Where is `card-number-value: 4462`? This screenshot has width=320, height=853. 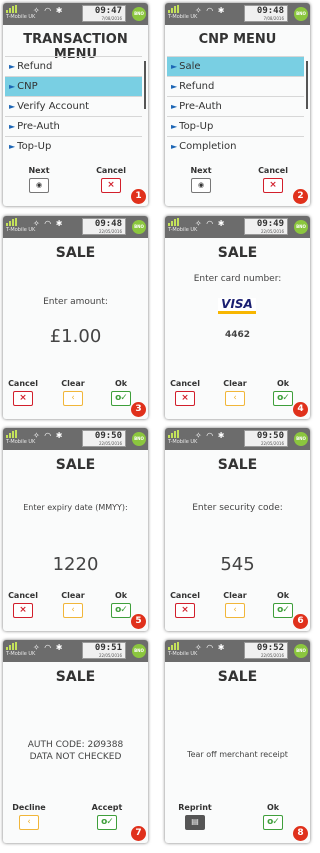
card-number-value: 4462 is located at coordinates (237, 335).